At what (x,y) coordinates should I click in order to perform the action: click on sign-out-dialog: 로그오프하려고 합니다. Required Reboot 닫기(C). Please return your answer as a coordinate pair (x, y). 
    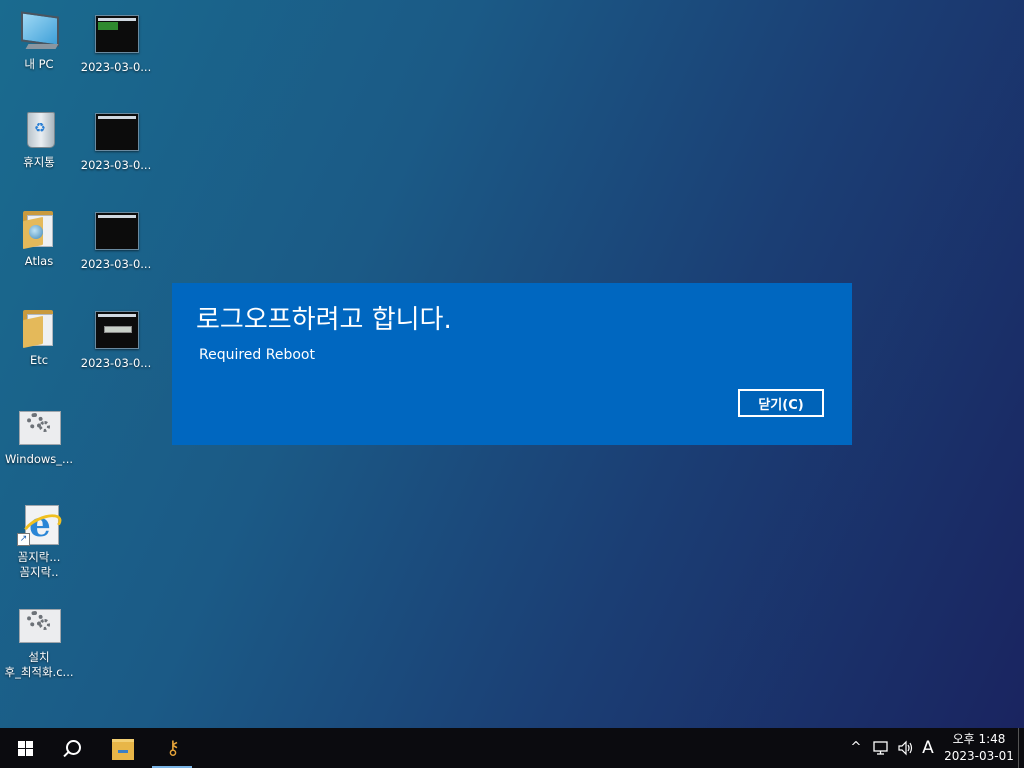
    Looking at the image, I should click on (512, 364).